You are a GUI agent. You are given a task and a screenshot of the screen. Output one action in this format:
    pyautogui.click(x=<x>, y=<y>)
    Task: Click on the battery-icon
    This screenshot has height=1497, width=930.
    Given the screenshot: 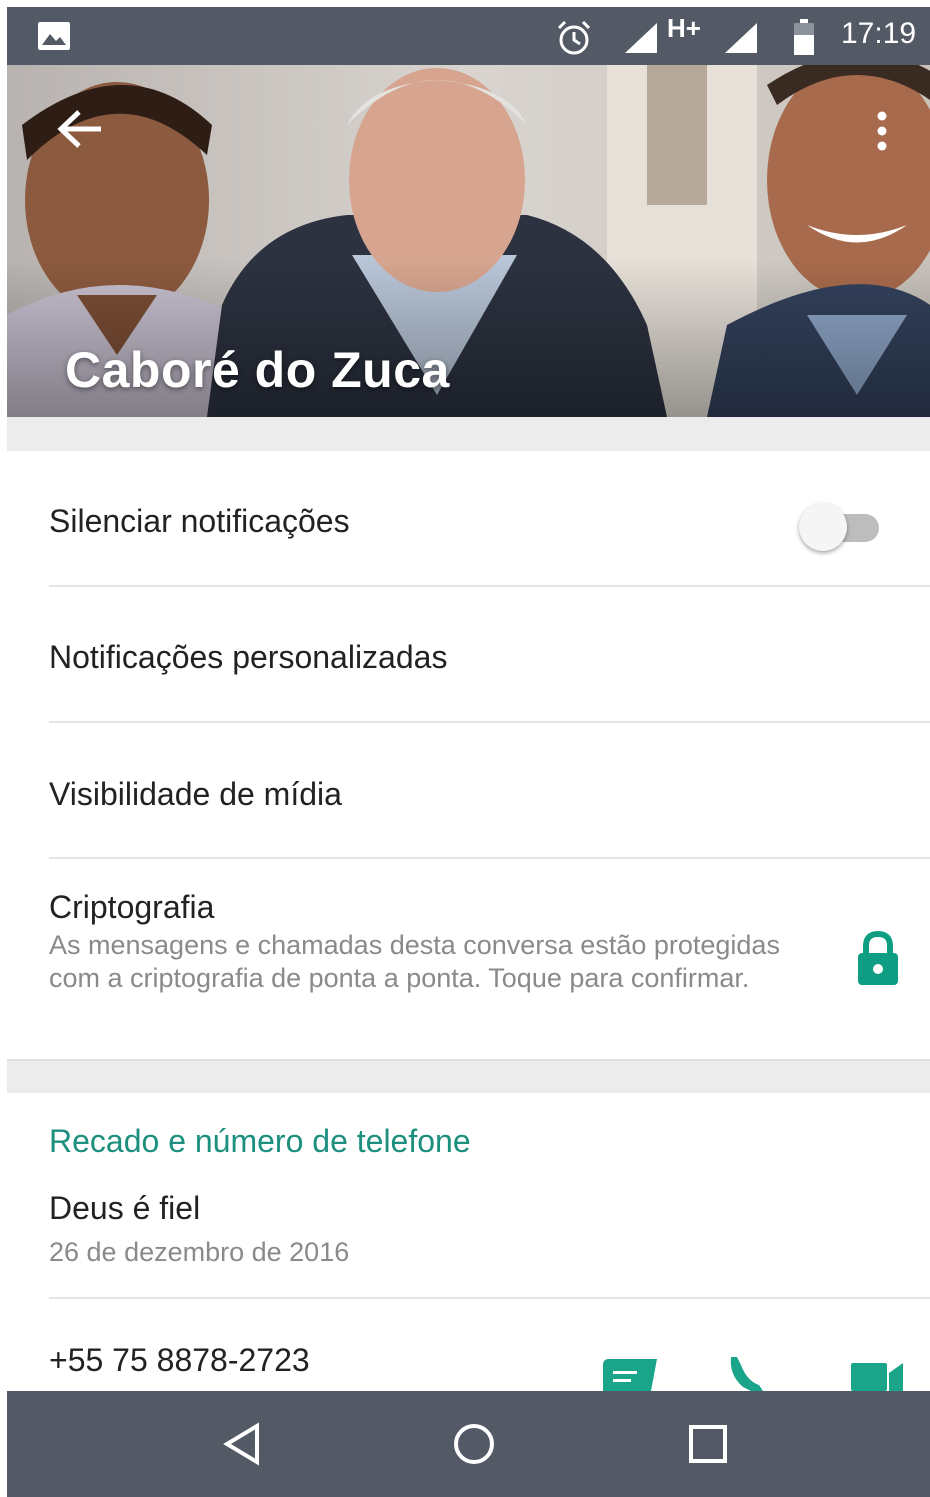 What is the action you would take?
    pyautogui.click(x=804, y=37)
    